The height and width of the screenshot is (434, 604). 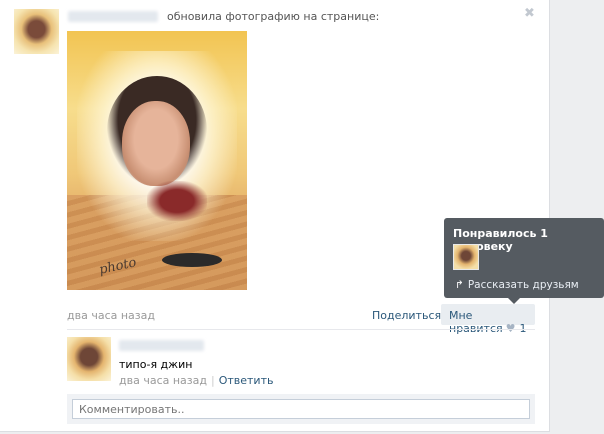 I want to click on author-name-redacted, so click(x=113, y=16).